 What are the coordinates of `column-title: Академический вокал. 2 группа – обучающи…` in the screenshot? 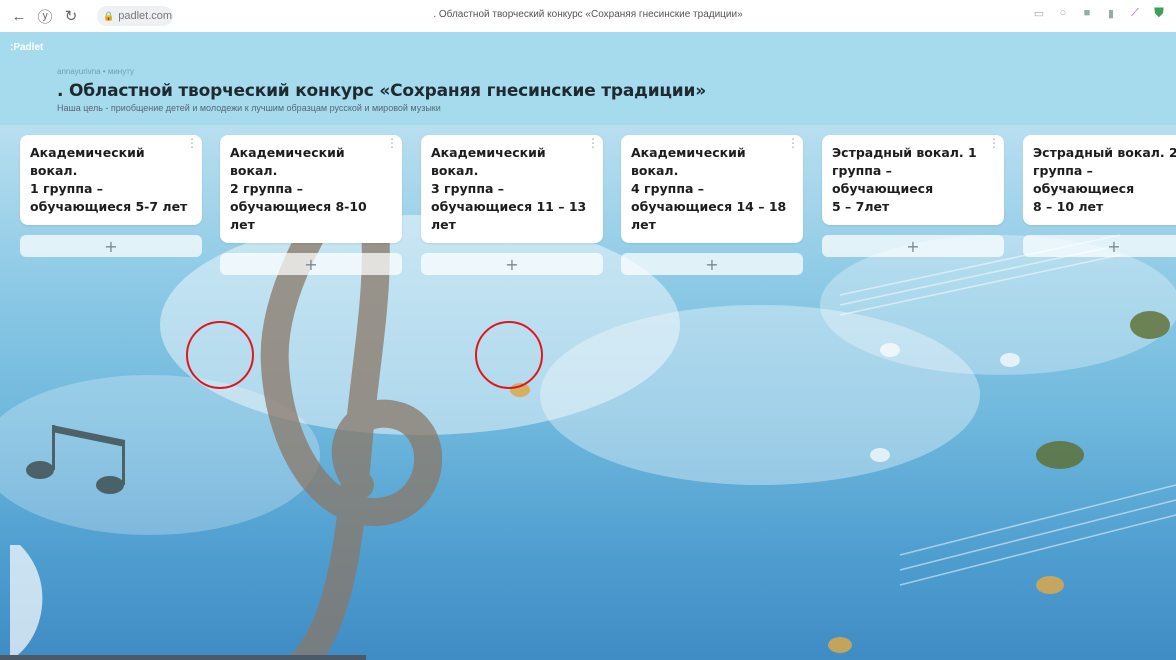 It's located at (298, 188).